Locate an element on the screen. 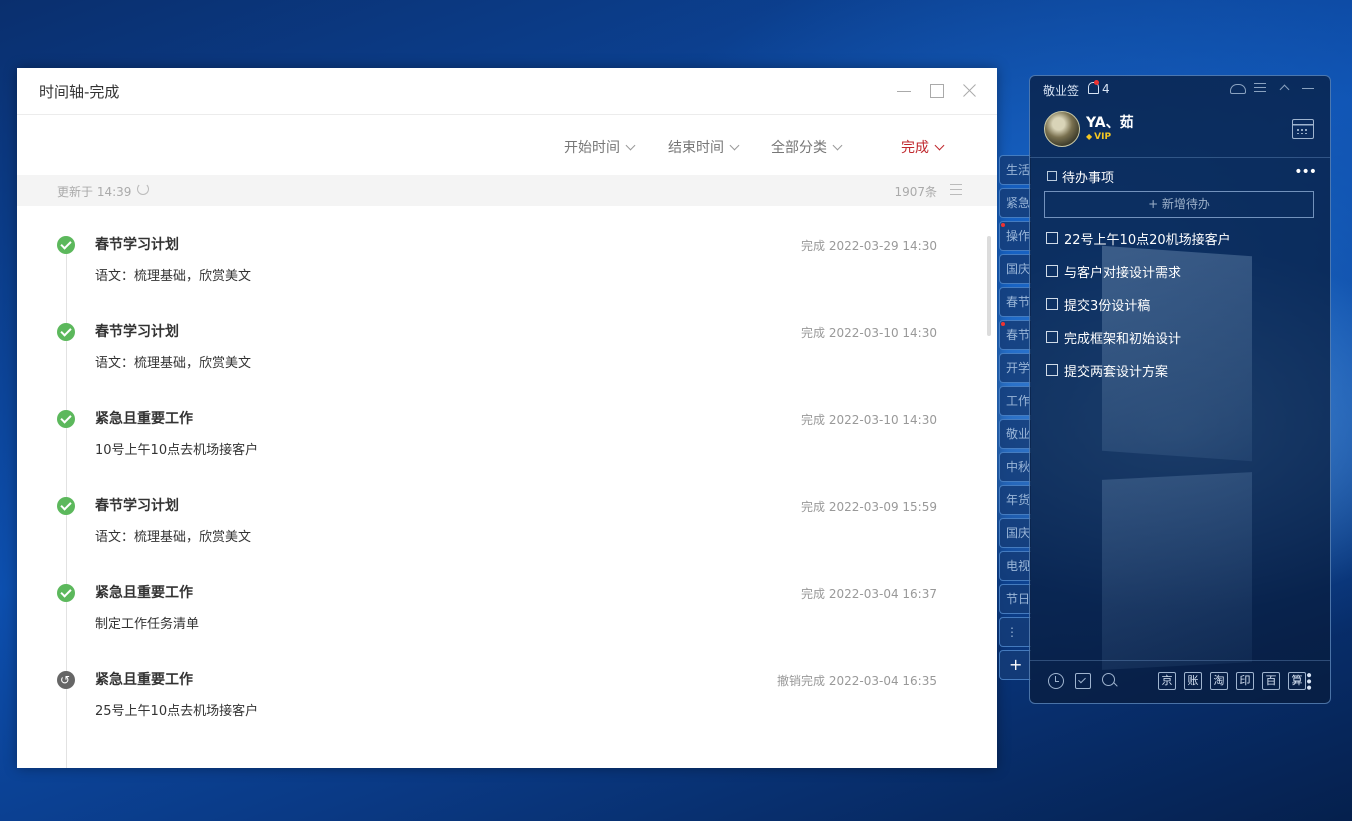 Image resolution: width=1352 pixels, height=821 pixels. search-icon is located at coordinates (1108, 679).